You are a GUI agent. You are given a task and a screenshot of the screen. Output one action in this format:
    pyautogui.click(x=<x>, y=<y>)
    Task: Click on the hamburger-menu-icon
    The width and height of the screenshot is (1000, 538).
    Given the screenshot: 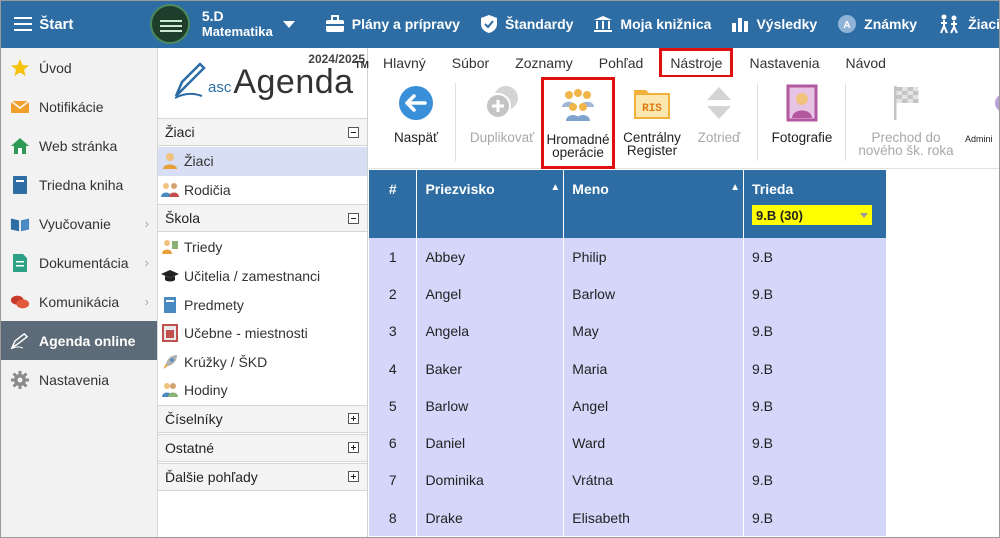 What is the action you would take?
    pyautogui.click(x=22, y=24)
    